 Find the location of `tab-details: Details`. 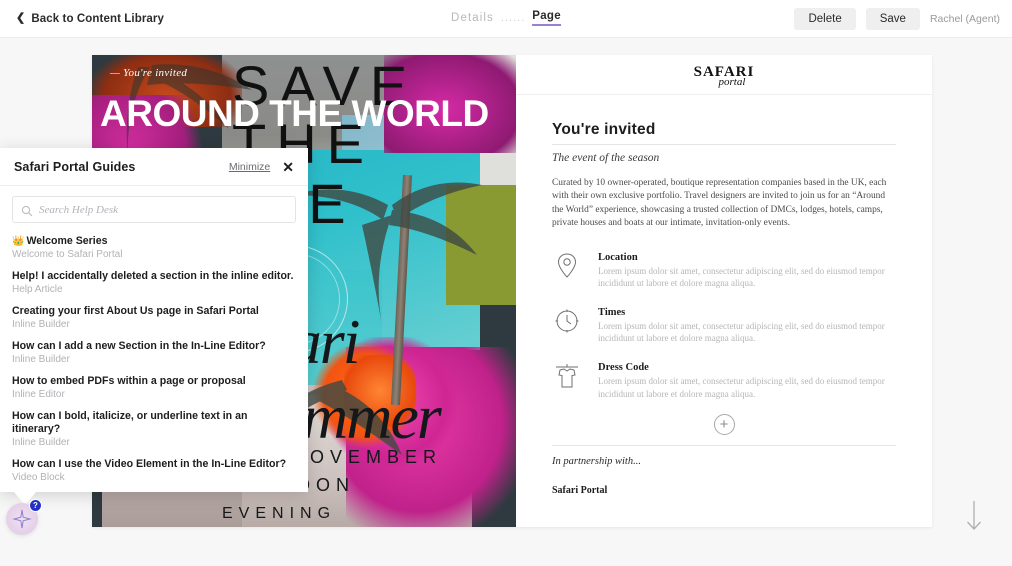

tab-details: Details is located at coordinates (472, 18).